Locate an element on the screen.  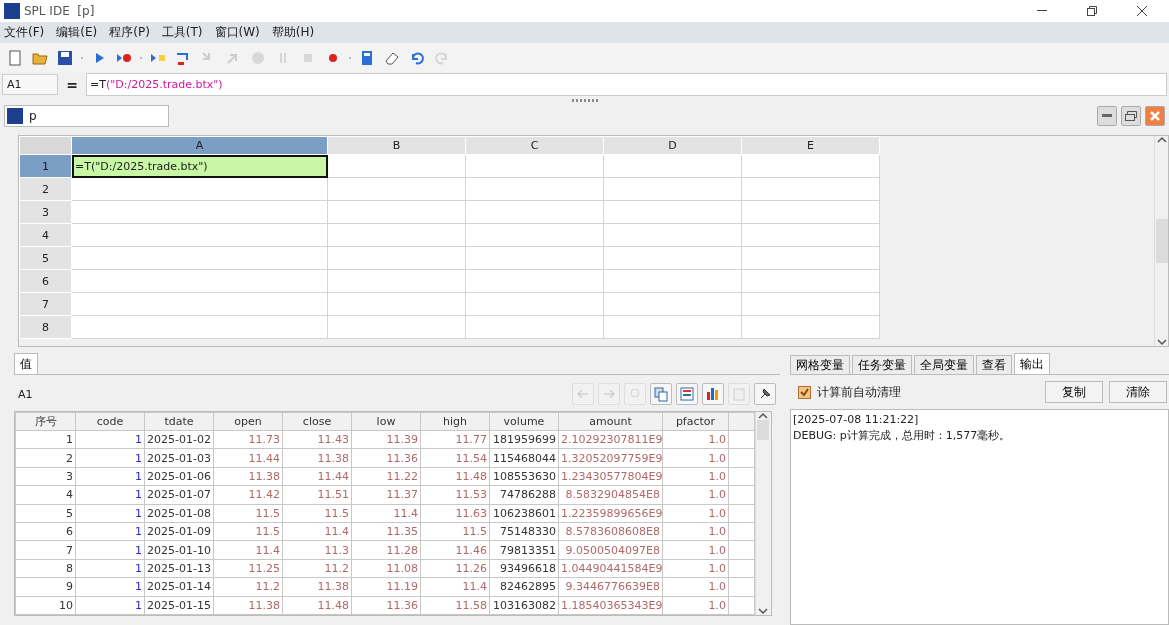
toolbar-button is located at coordinates (65, 57).